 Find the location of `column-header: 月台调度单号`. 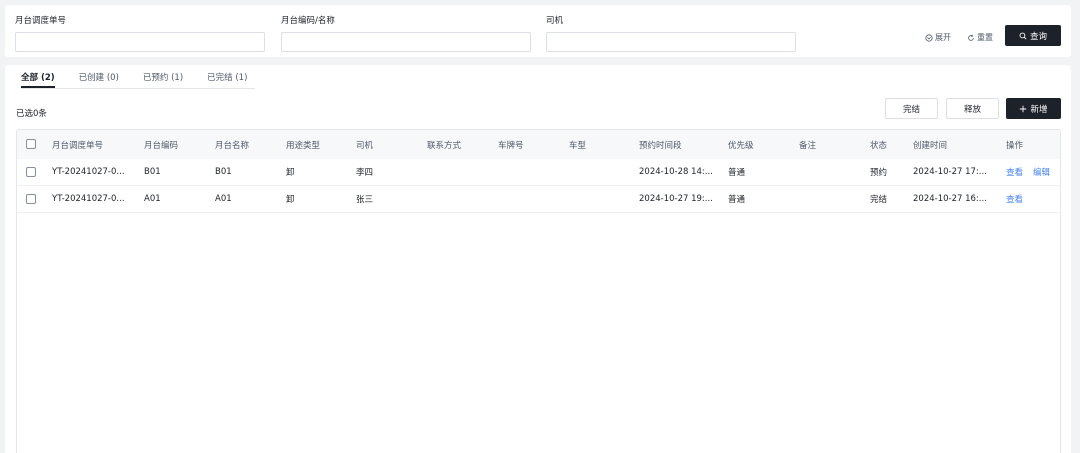

column-header: 月台调度单号 is located at coordinates (78, 145).